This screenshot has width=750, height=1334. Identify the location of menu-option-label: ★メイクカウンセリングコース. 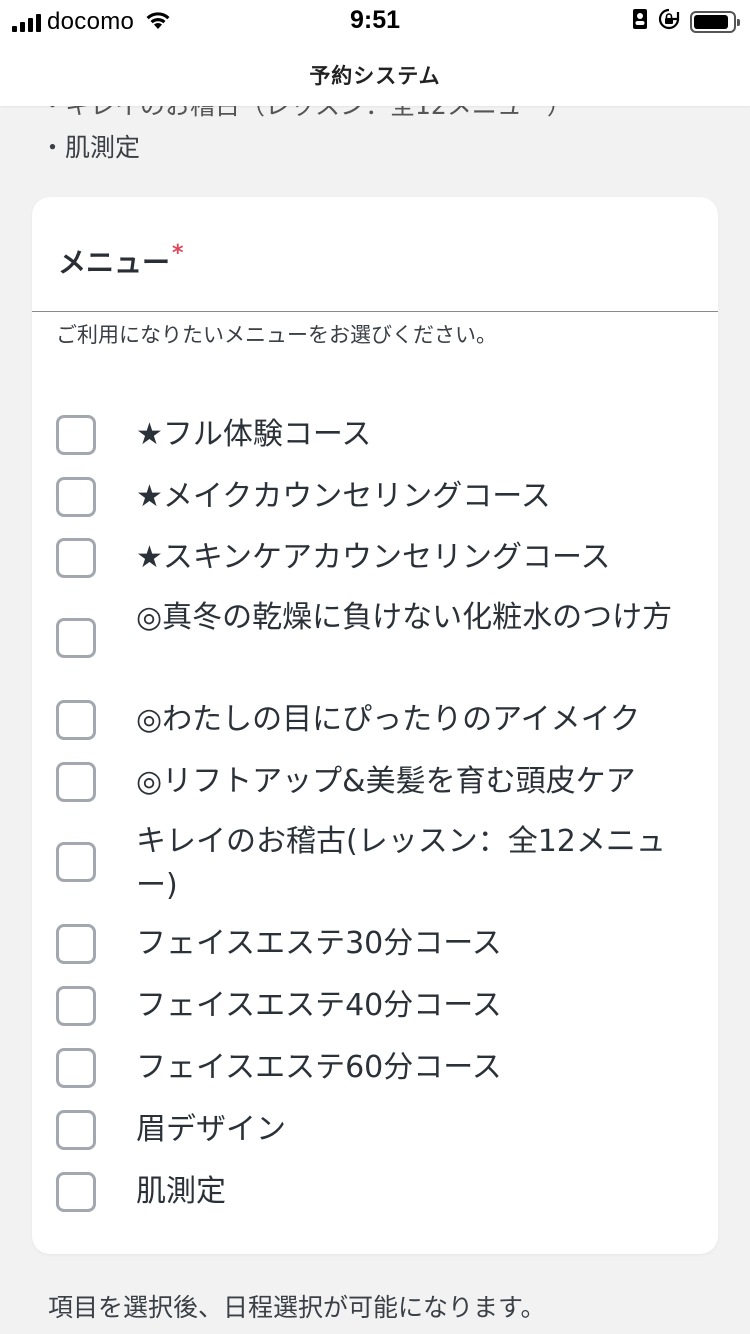
(343, 496).